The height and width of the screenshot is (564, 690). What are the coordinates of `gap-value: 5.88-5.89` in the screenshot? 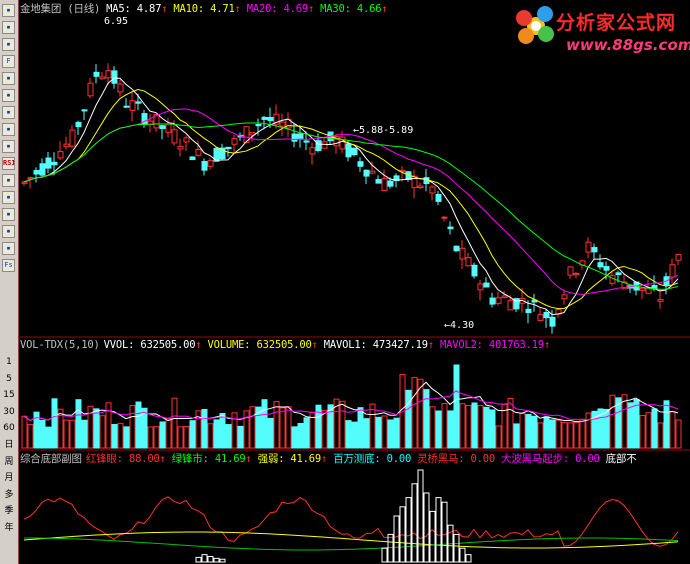 It's located at (386, 130).